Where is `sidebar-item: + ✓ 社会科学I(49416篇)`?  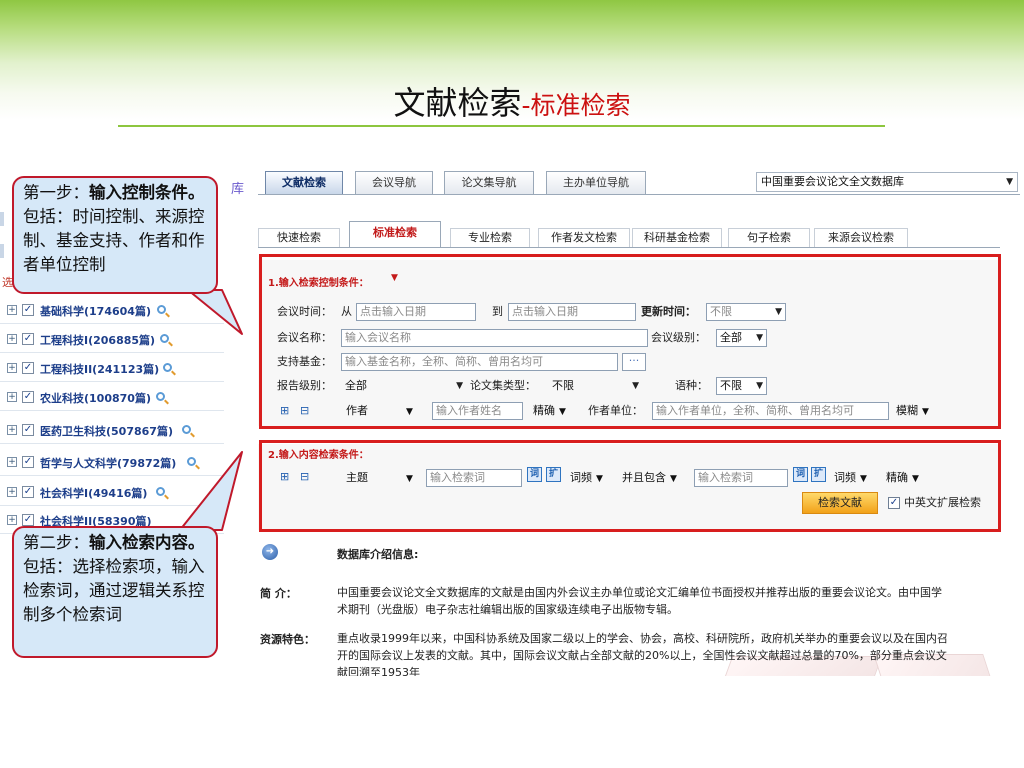 sidebar-item: + ✓ 社会科学I(49416篇) is located at coordinates (112, 493).